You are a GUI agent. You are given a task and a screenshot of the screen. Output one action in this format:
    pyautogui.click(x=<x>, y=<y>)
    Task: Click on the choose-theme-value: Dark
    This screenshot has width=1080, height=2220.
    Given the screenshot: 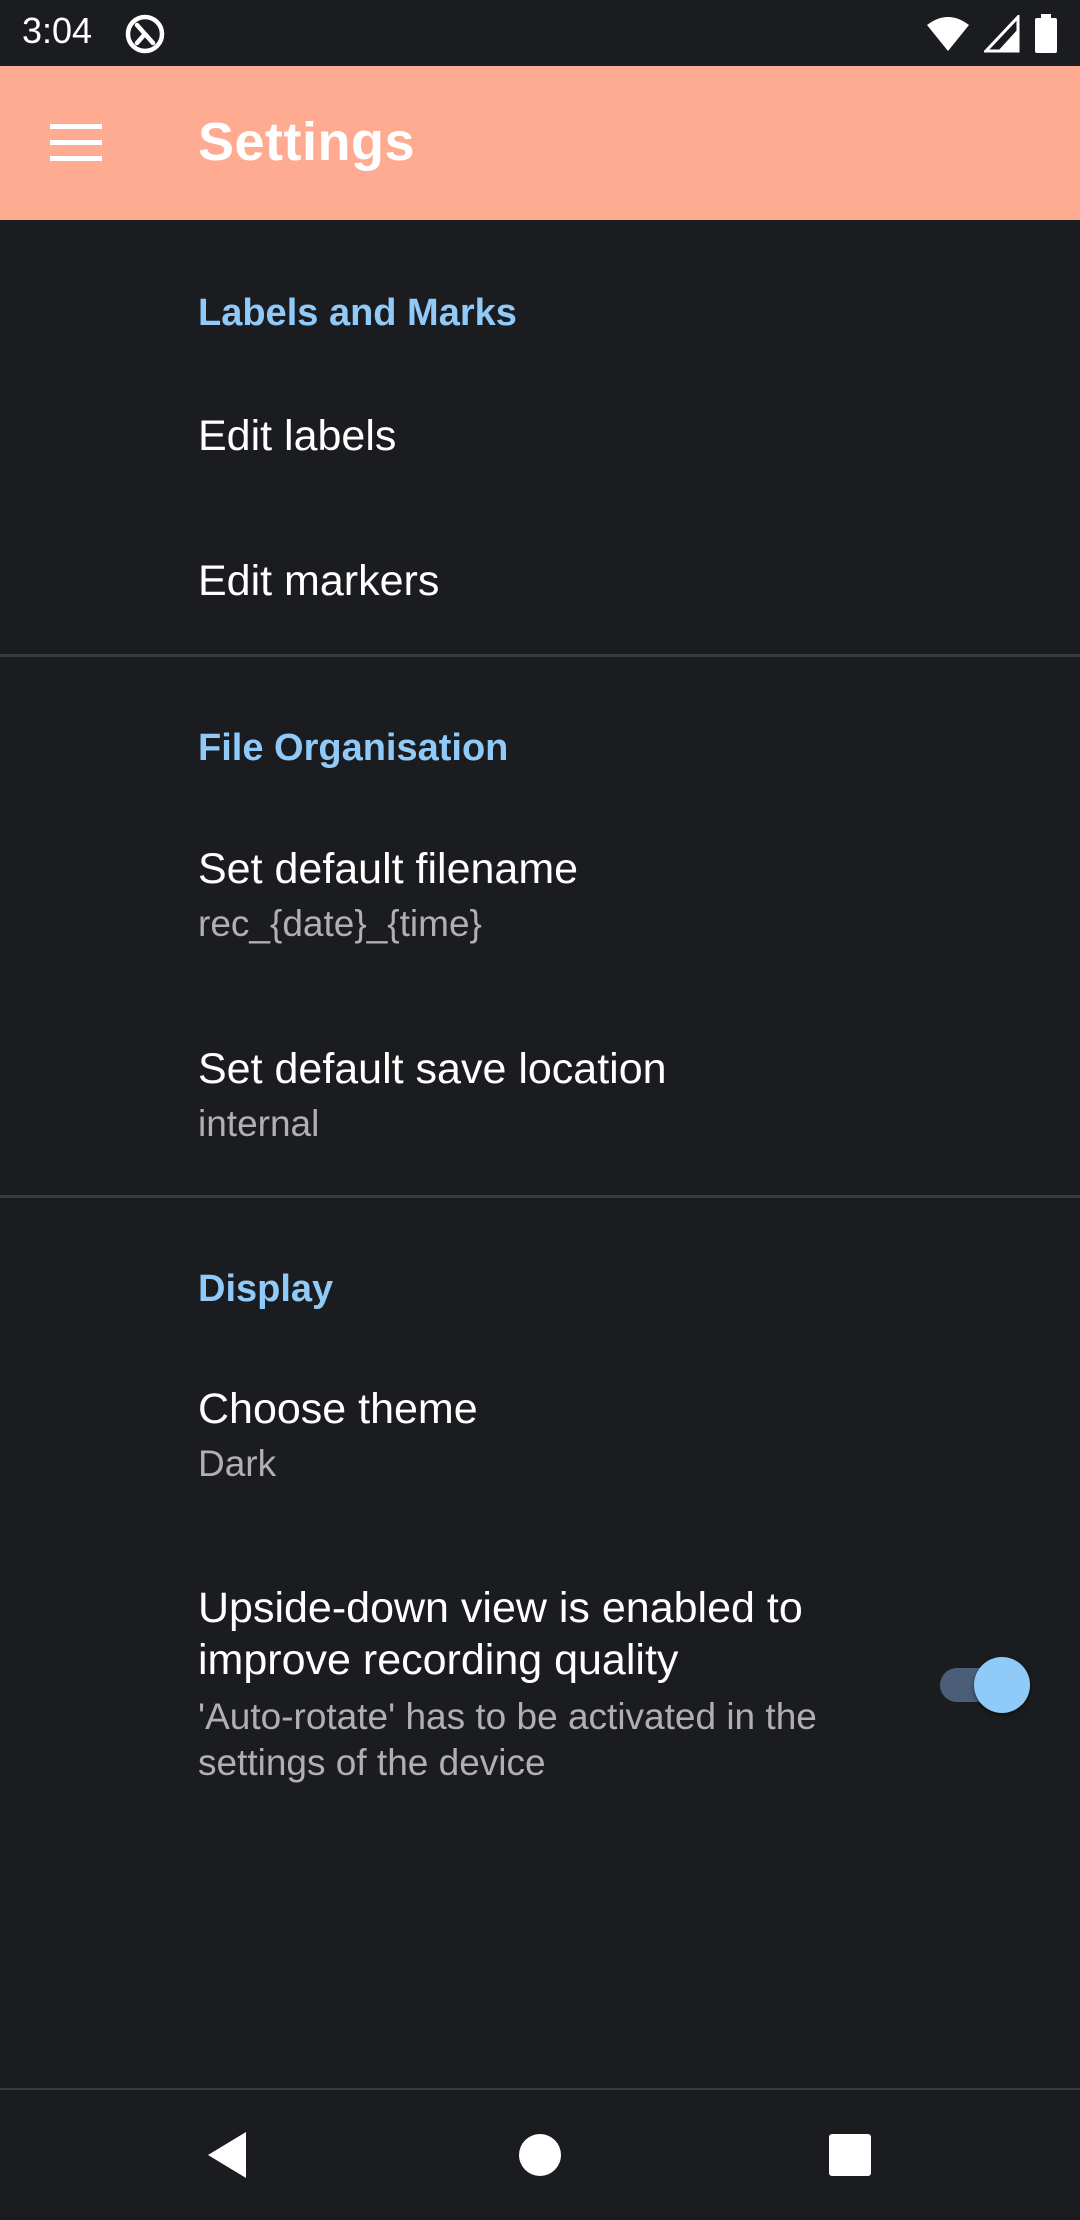 What is the action you would take?
    pyautogui.click(x=237, y=1463)
    